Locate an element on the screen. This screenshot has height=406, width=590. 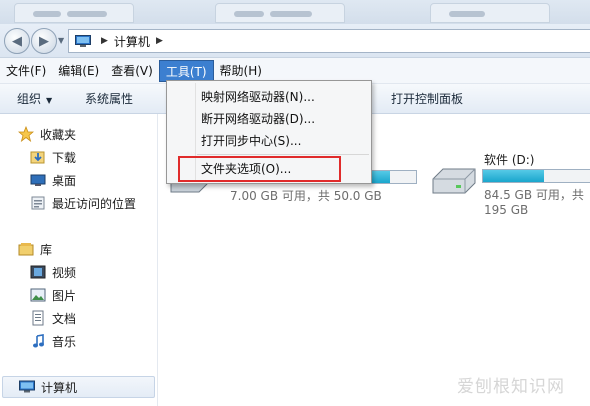
tab-strip is located at coordinates (295, 12).